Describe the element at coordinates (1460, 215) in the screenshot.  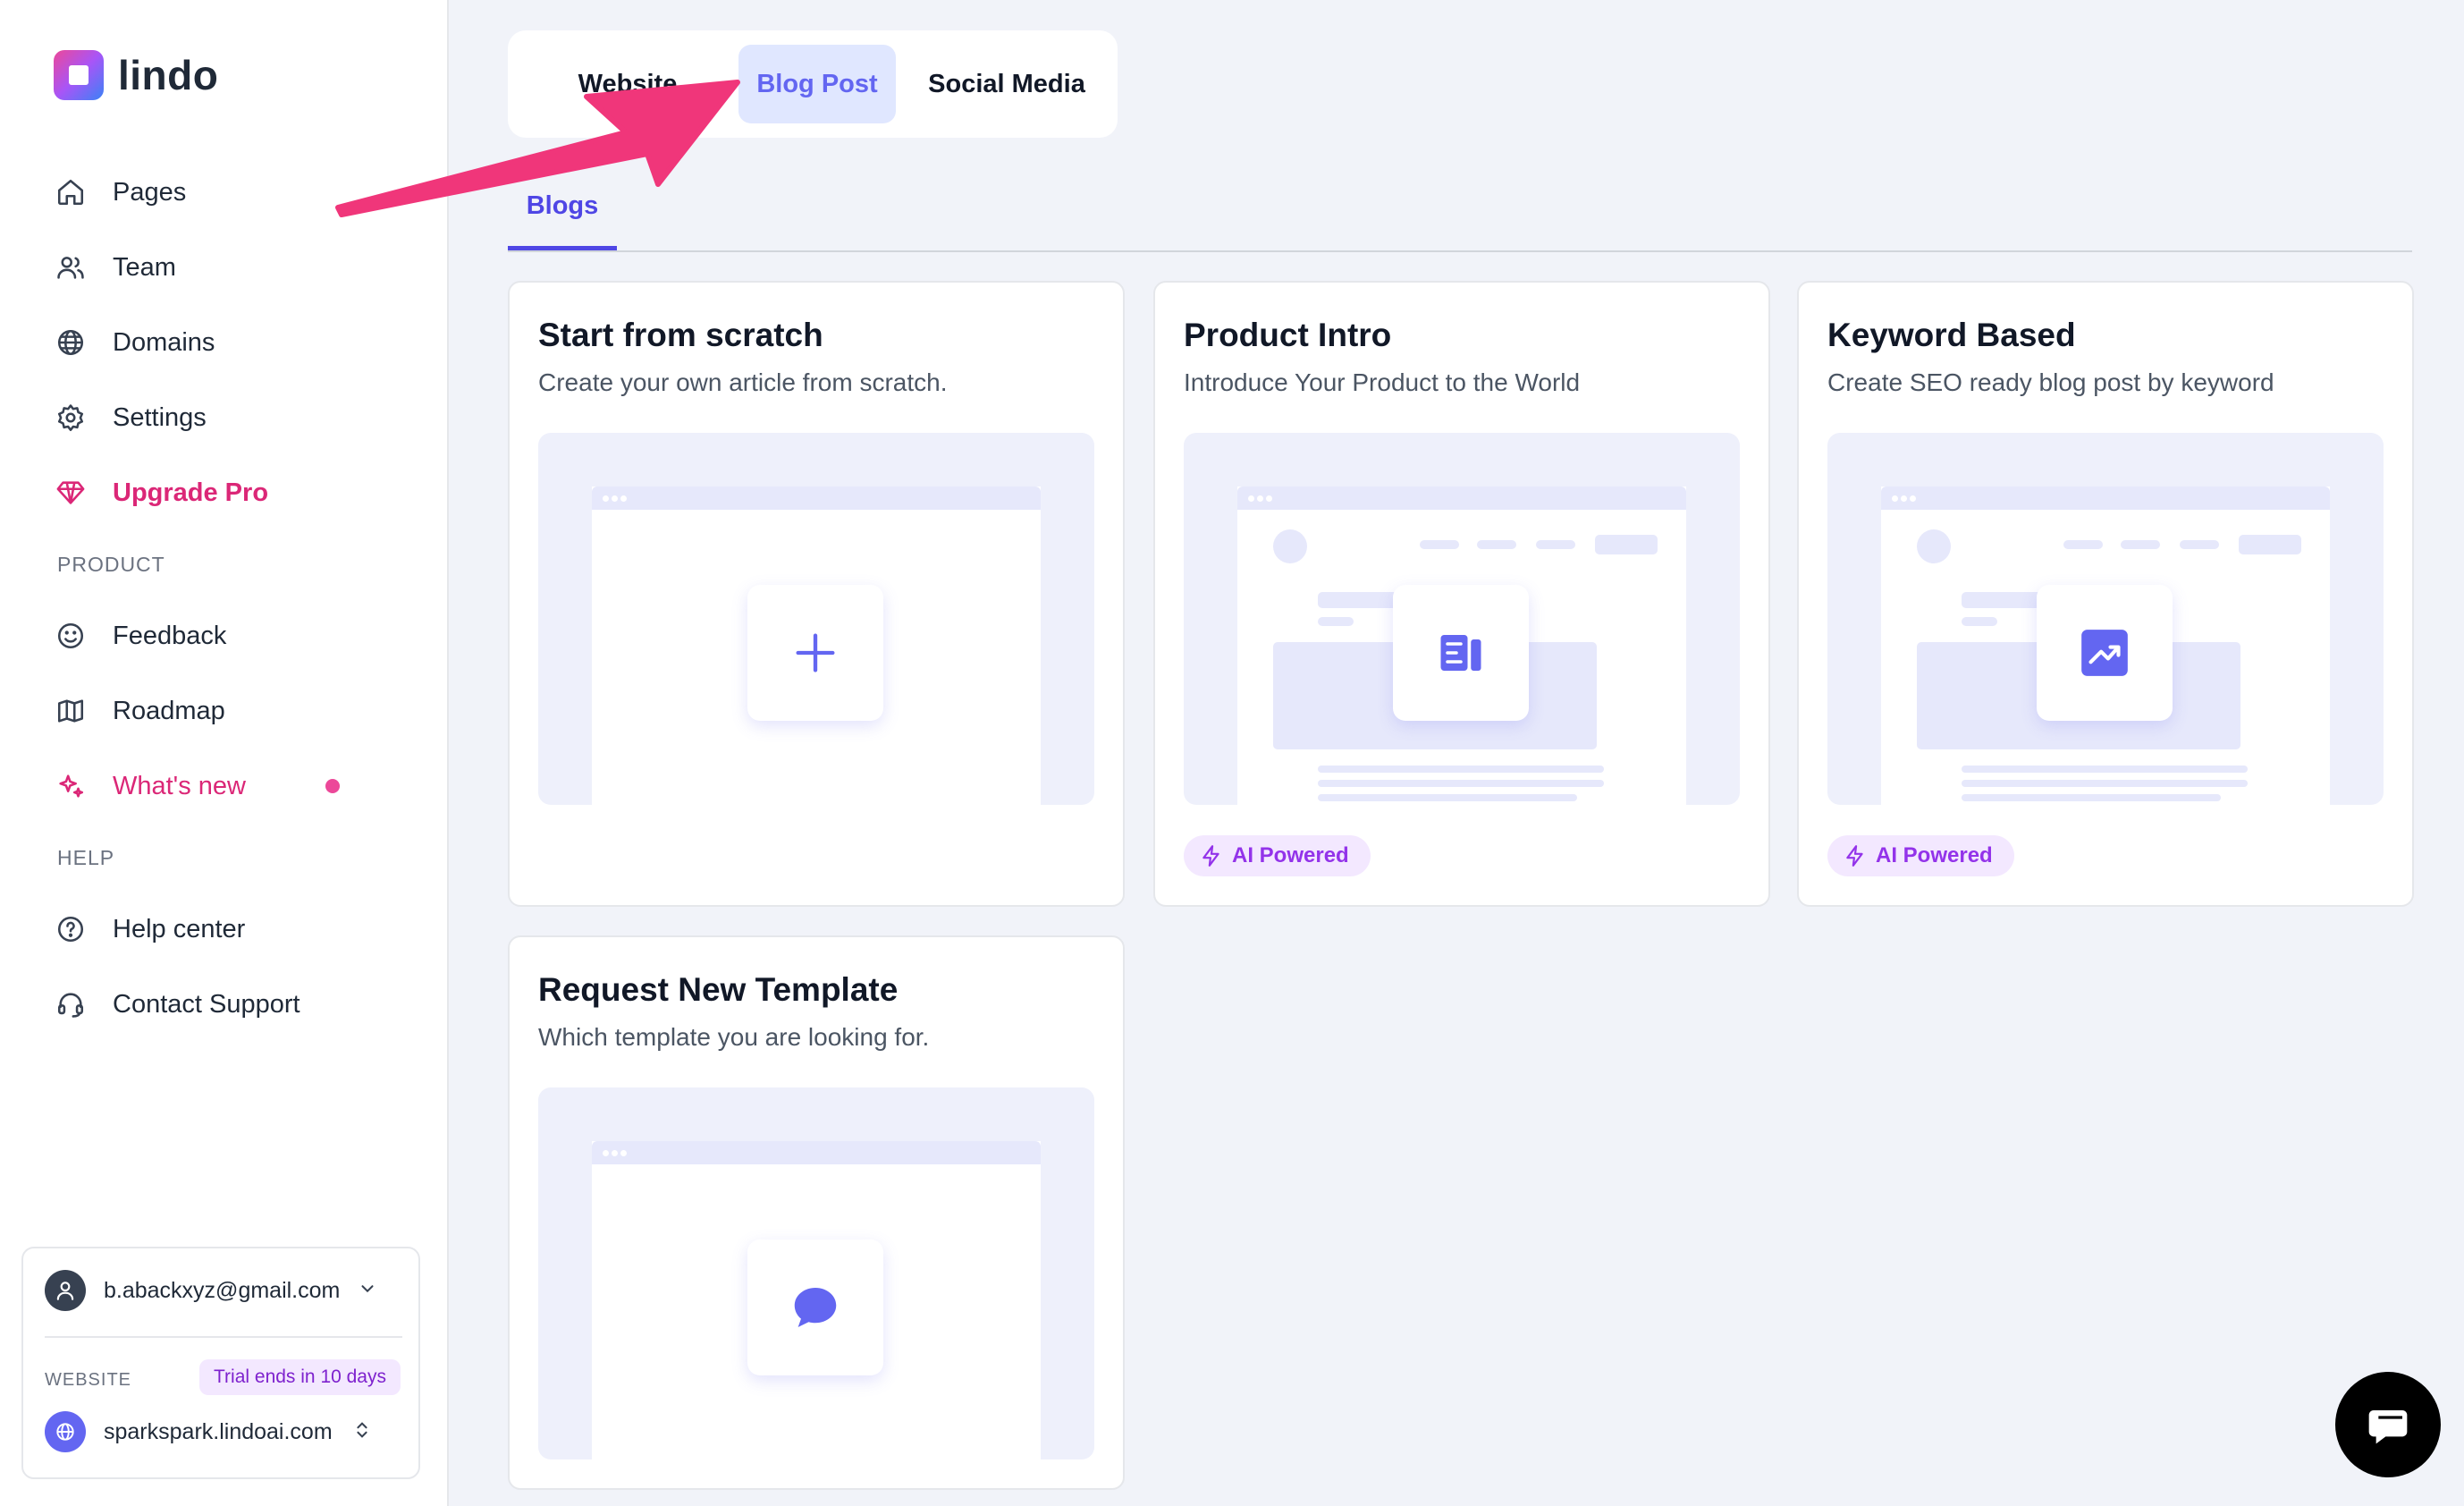
I see `category-tabs: Blogs` at that location.